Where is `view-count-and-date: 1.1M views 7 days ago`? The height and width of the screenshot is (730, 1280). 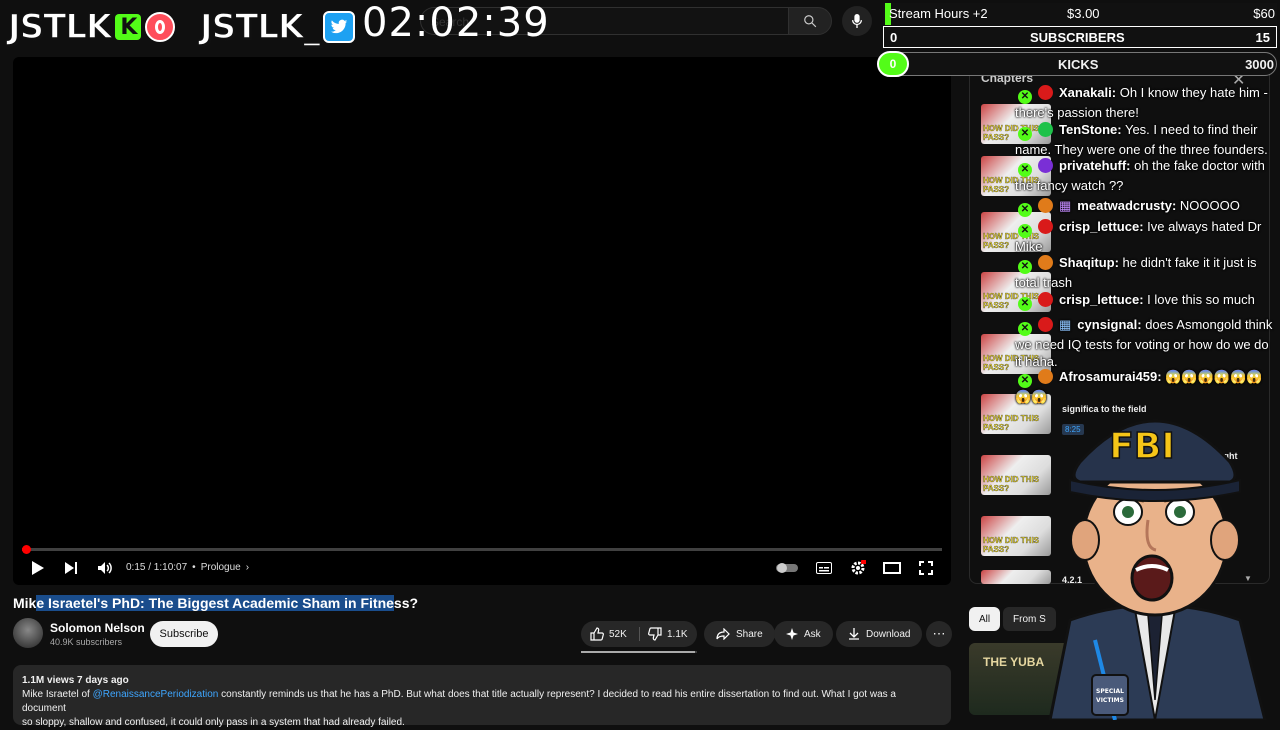 view-count-and-date: 1.1M views 7 days ago is located at coordinates (75, 680).